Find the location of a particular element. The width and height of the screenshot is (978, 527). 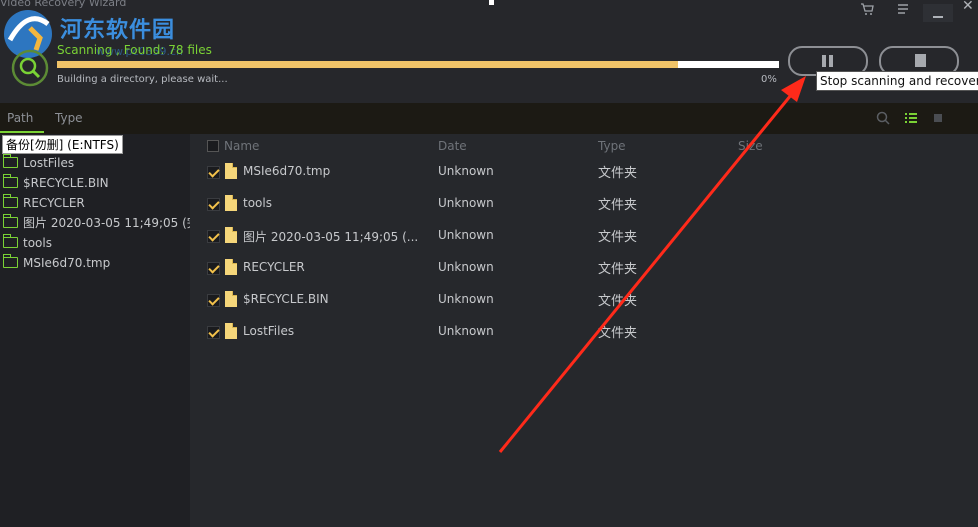

tree-item-label: tools is located at coordinates (37, 243).